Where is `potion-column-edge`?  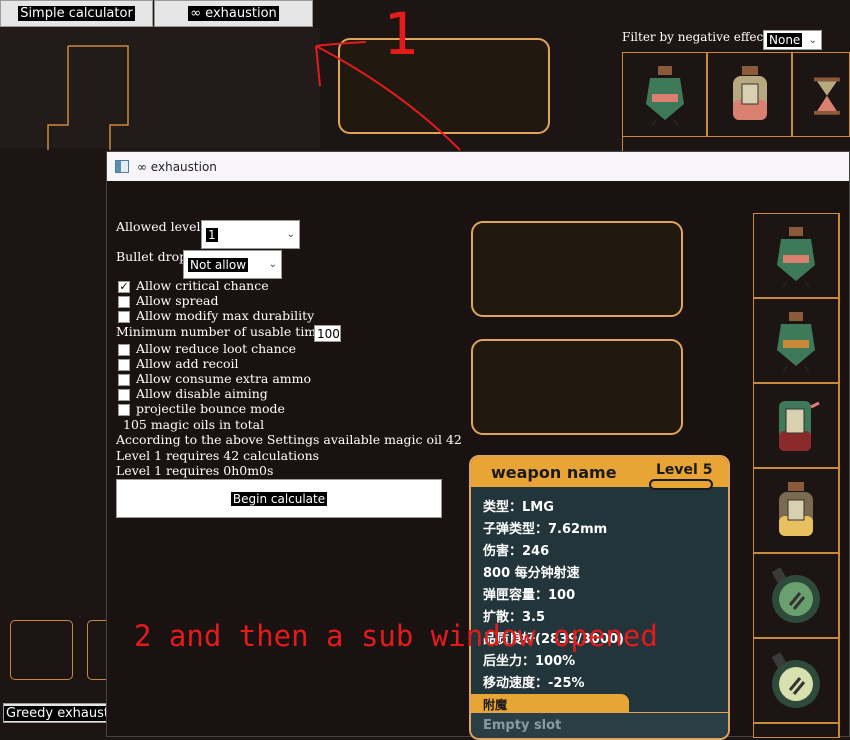 potion-column-edge is located at coordinates (844, 475).